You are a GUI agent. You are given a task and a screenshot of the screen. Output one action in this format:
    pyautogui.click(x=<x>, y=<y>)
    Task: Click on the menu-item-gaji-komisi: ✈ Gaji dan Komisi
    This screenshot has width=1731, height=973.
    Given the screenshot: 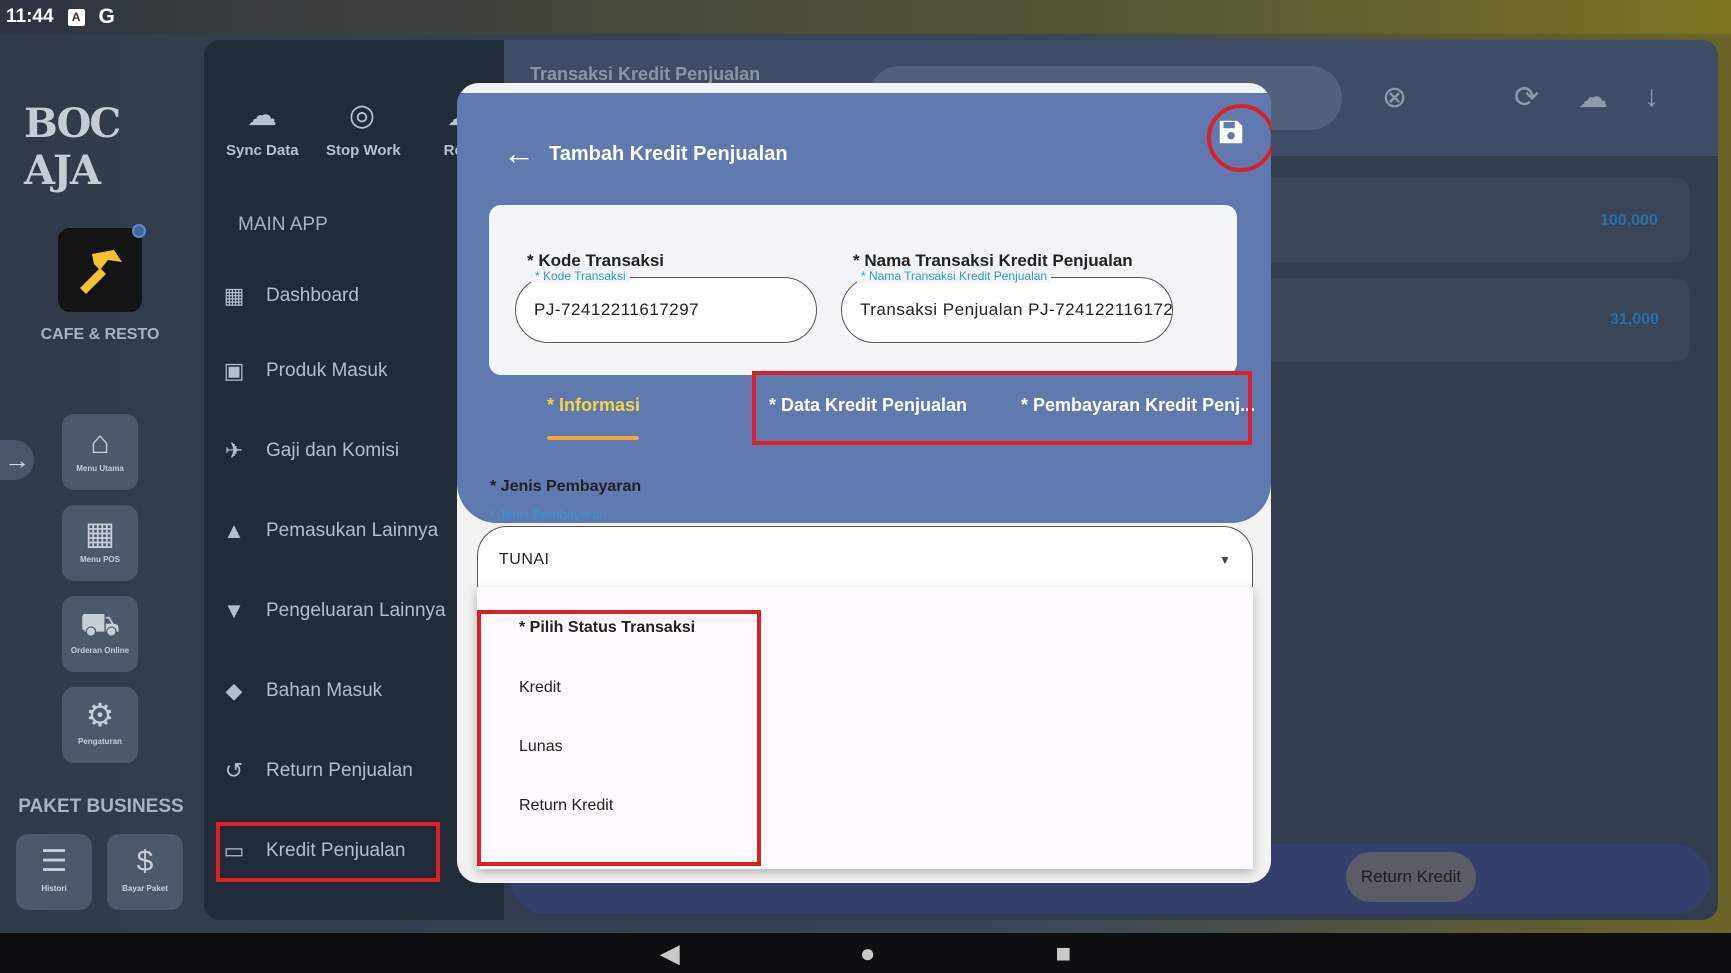 What is the action you would take?
    pyautogui.click(x=308, y=451)
    